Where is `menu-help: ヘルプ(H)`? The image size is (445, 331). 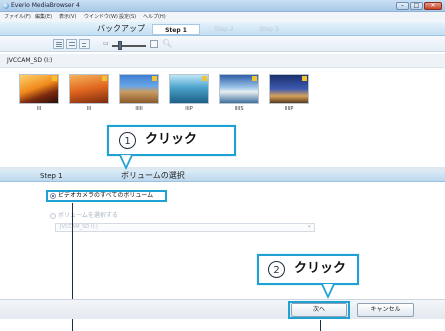 menu-help: ヘルプ(H) is located at coordinates (154, 17).